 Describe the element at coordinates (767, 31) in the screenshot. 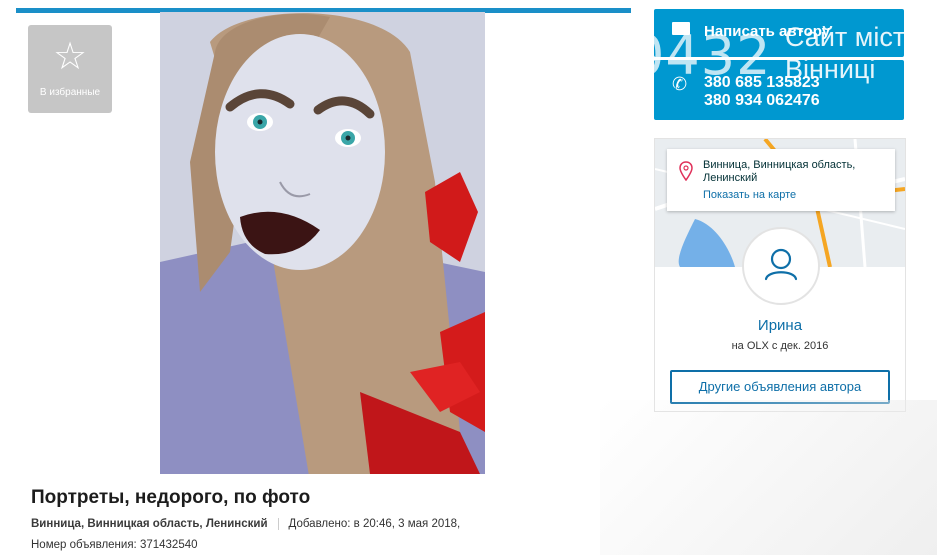

I see `write-author-label: Написать автору` at that location.